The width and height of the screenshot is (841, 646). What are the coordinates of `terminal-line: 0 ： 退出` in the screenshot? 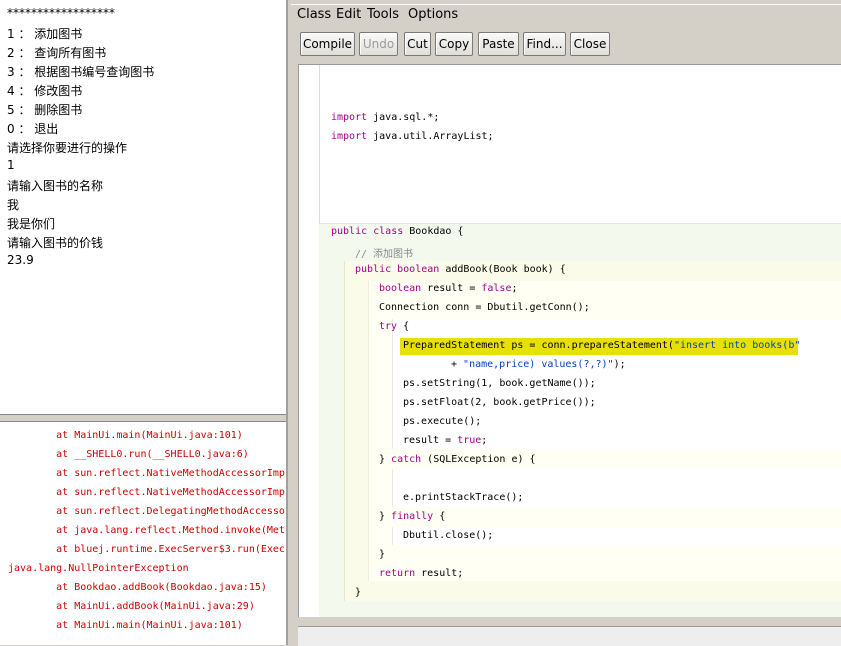 It's located at (33, 129).